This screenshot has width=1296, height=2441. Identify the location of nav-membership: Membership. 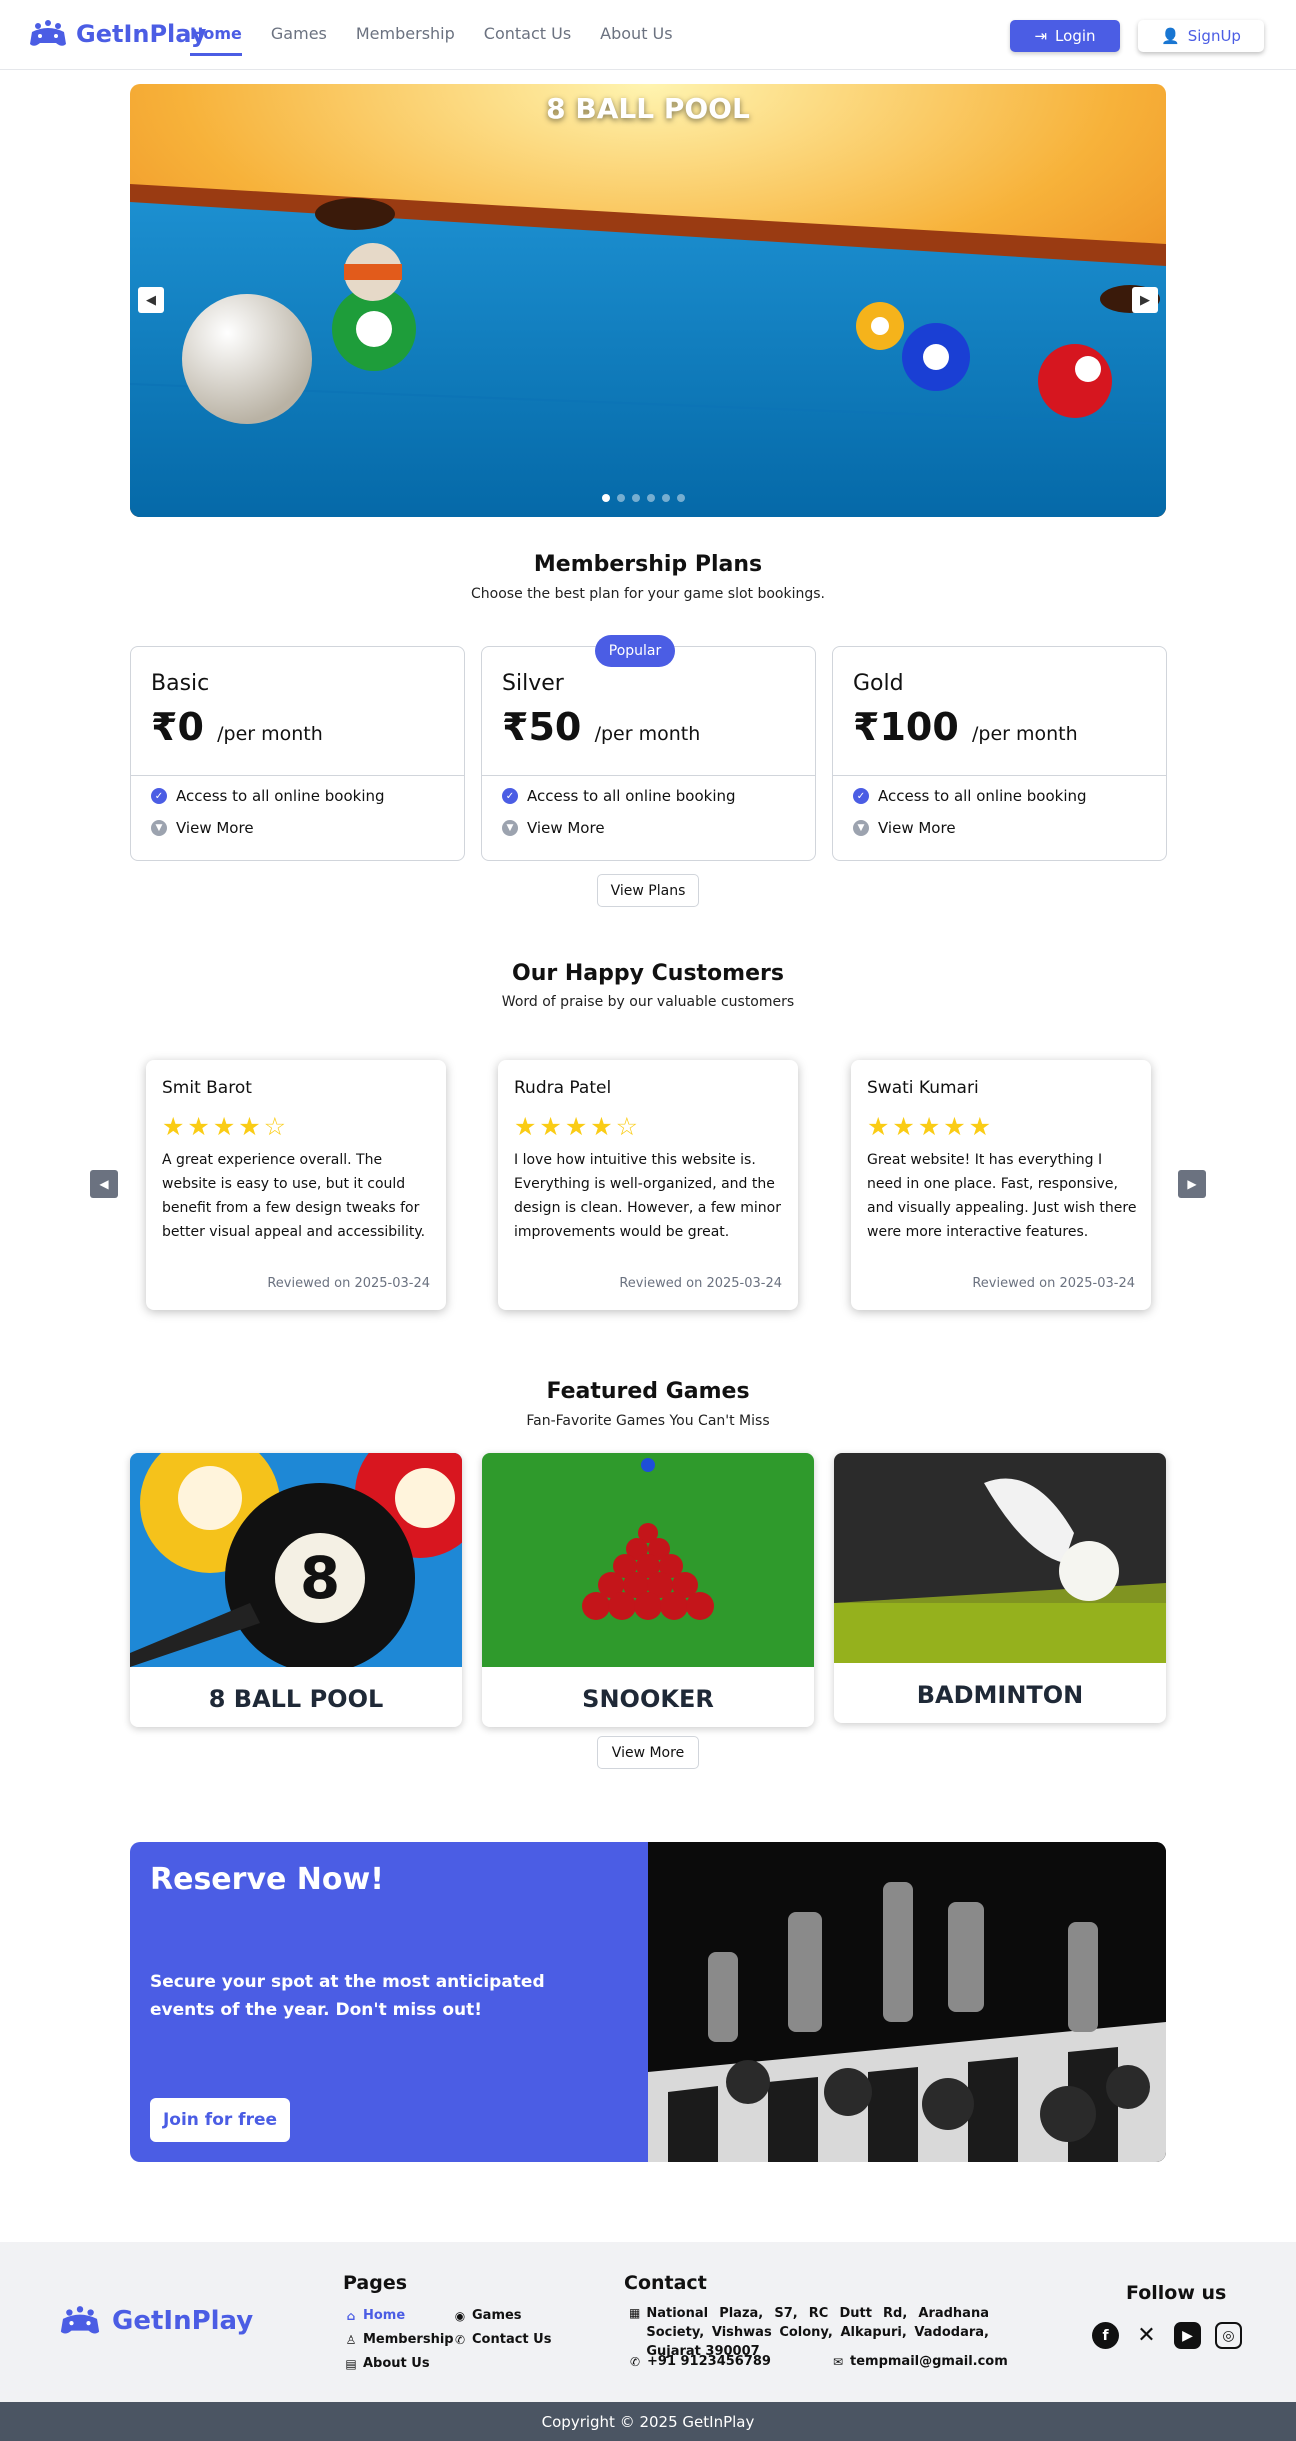
(405, 40).